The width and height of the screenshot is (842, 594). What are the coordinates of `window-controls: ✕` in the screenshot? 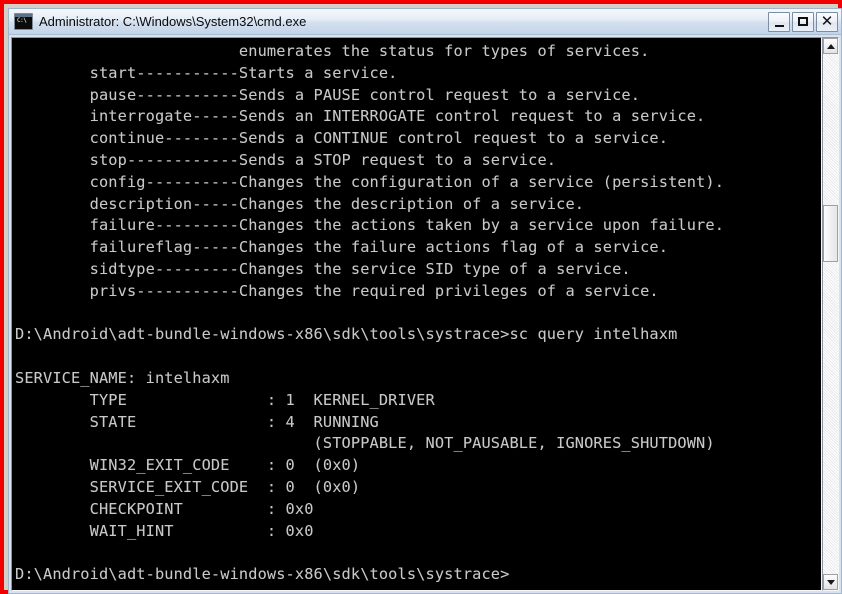 It's located at (803, 21).